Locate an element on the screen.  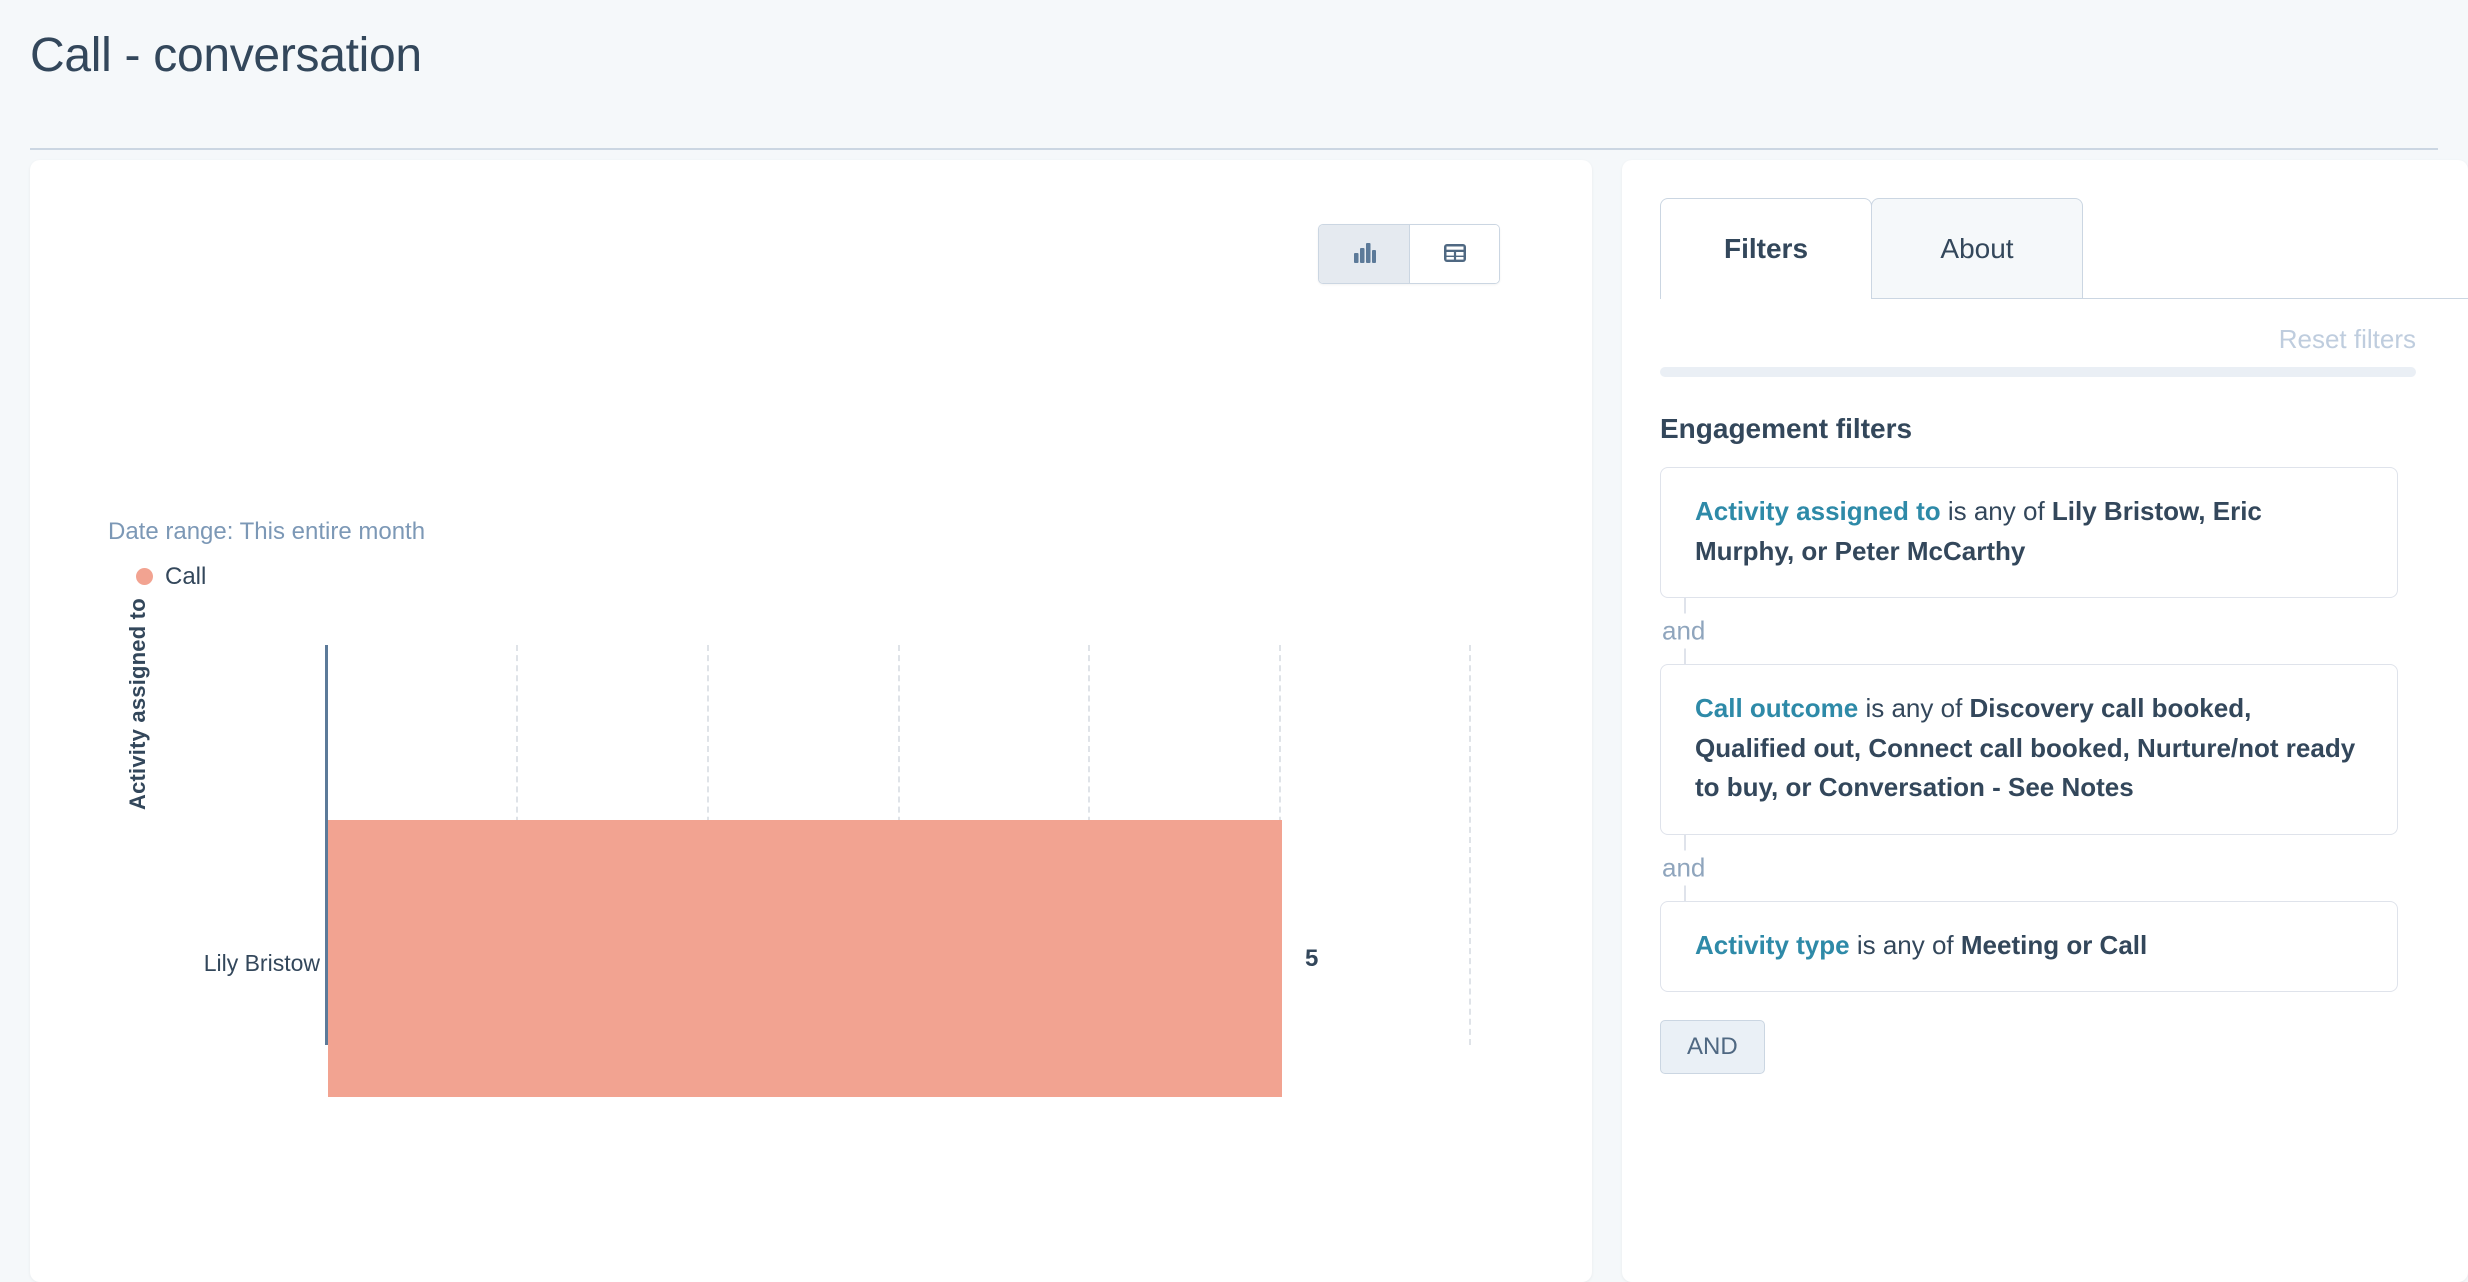
legend-item-label: Call is located at coordinates (186, 576).